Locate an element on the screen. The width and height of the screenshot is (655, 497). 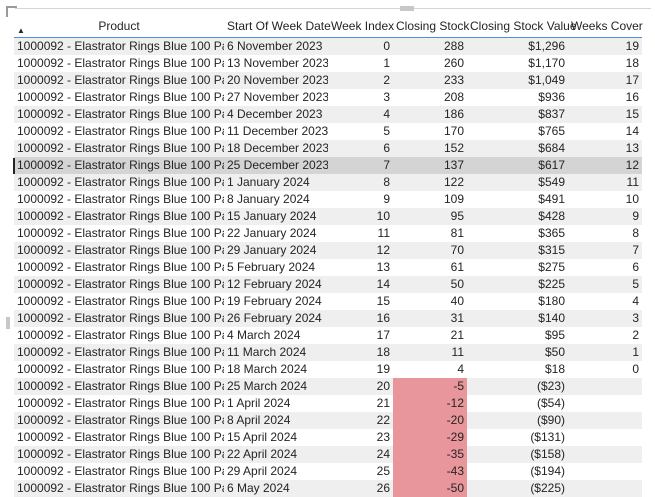
cell-closing-stock-value: $491 is located at coordinates (517, 199).